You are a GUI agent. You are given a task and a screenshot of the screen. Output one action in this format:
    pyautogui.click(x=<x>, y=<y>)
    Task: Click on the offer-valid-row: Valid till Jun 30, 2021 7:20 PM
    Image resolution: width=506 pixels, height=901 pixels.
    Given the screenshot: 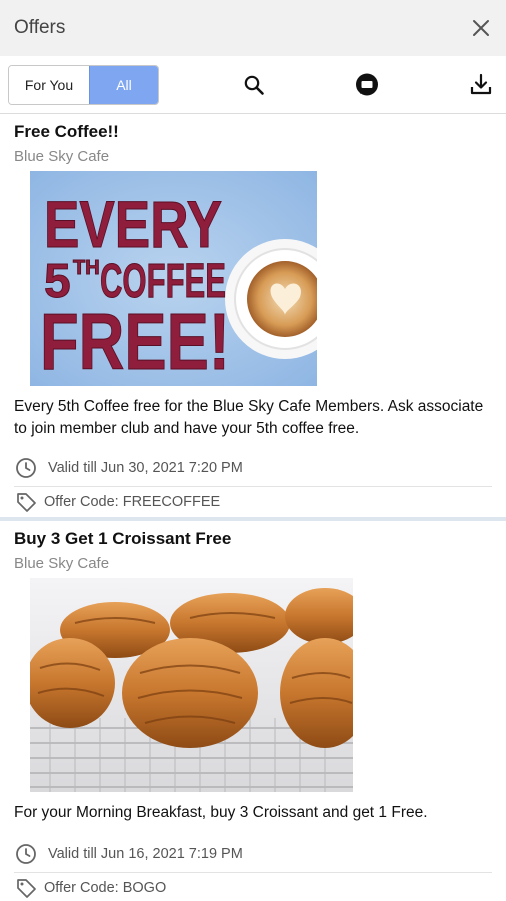 What is the action you would take?
    pyautogui.click(x=253, y=468)
    